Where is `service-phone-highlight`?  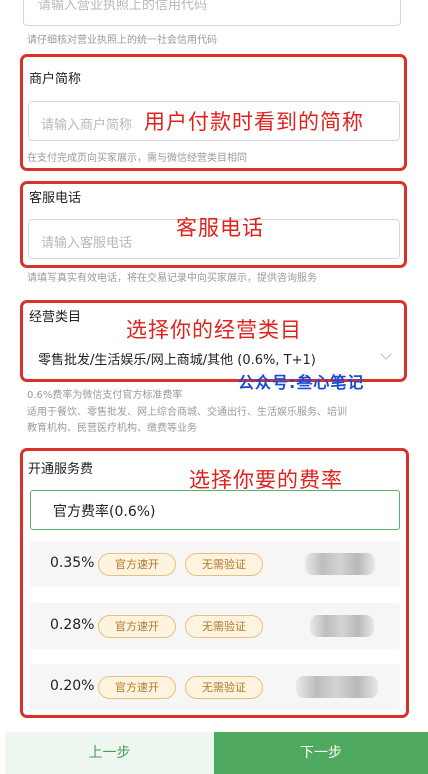 service-phone-highlight is located at coordinates (213, 224).